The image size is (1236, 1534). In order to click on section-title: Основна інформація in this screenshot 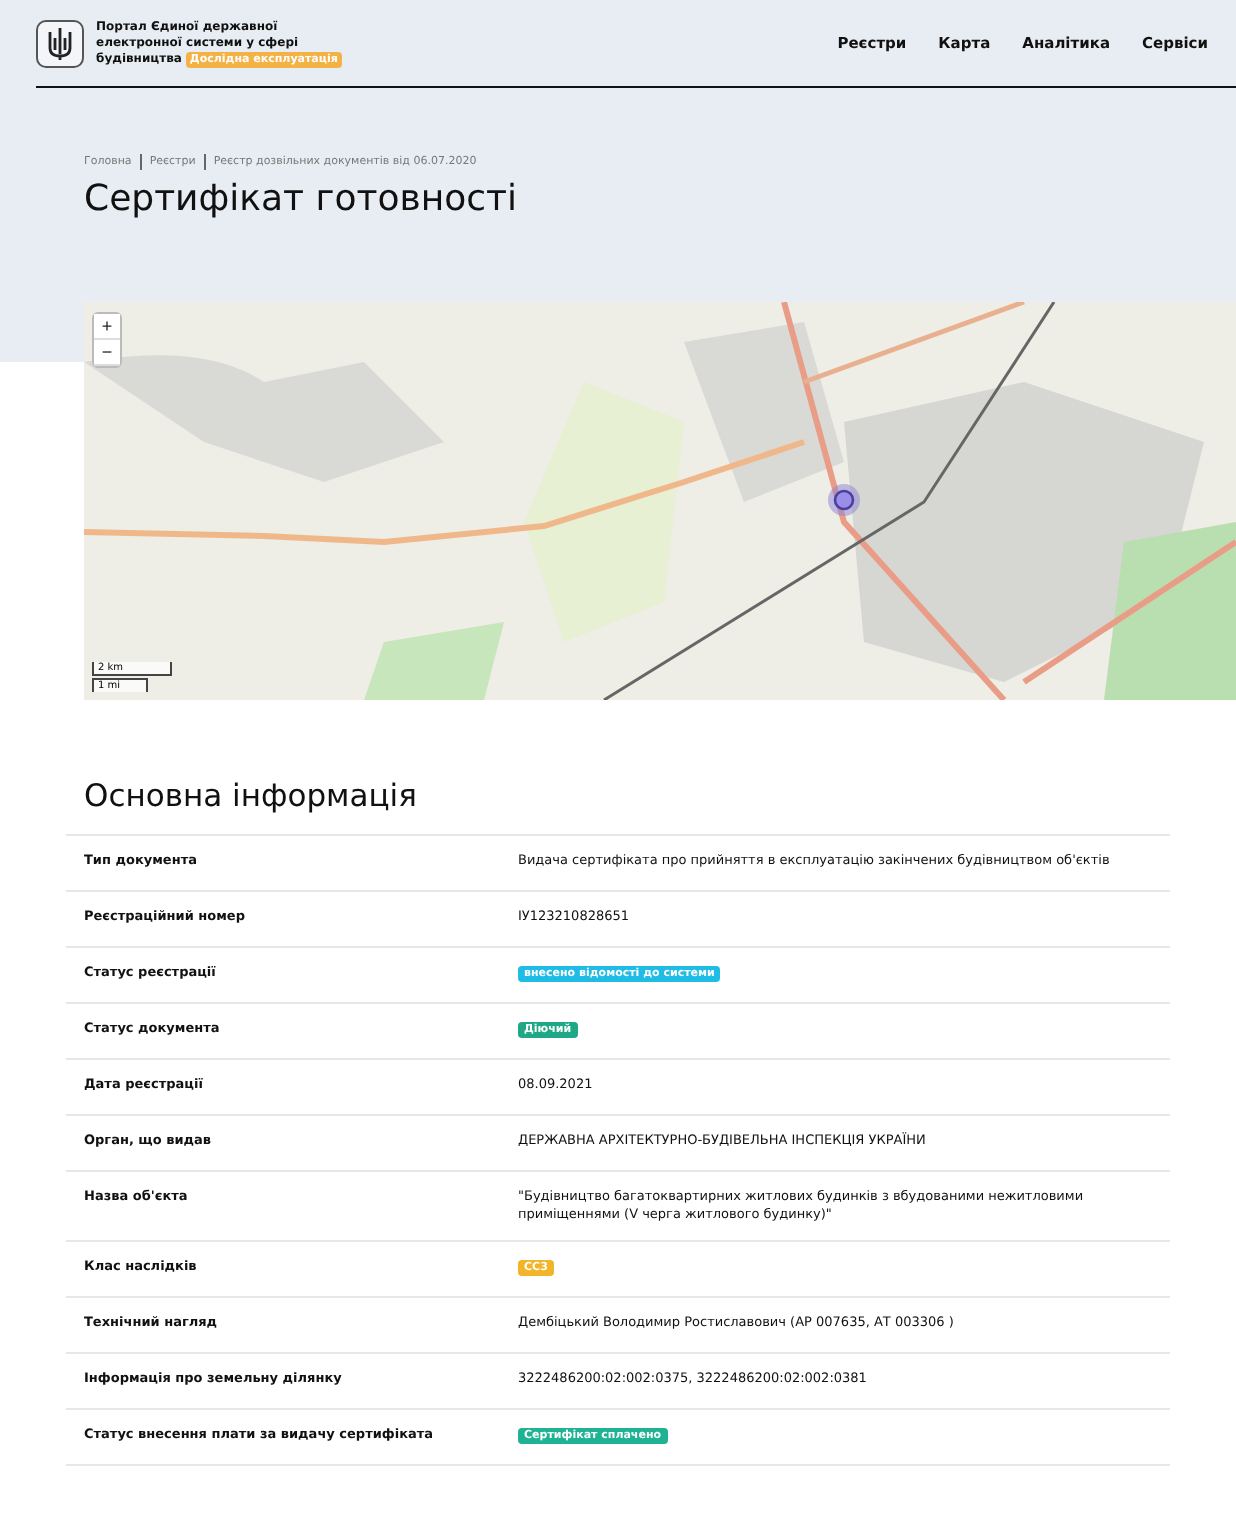, I will do `click(251, 796)`.